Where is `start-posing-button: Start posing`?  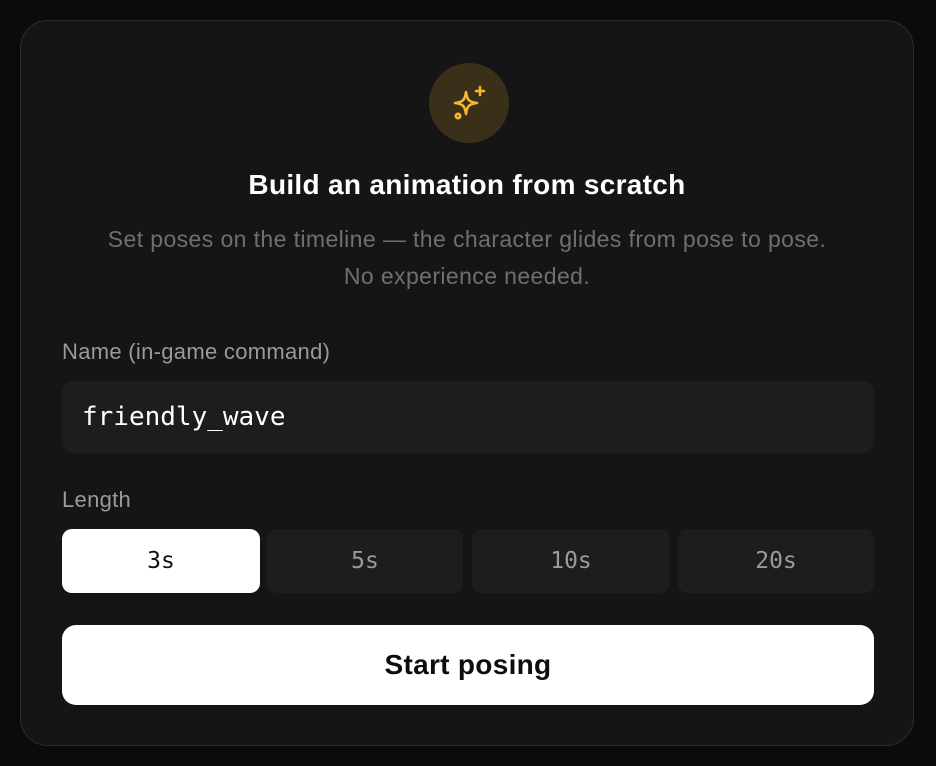 start-posing-button: Start posing is located at coordinates (468, 665).